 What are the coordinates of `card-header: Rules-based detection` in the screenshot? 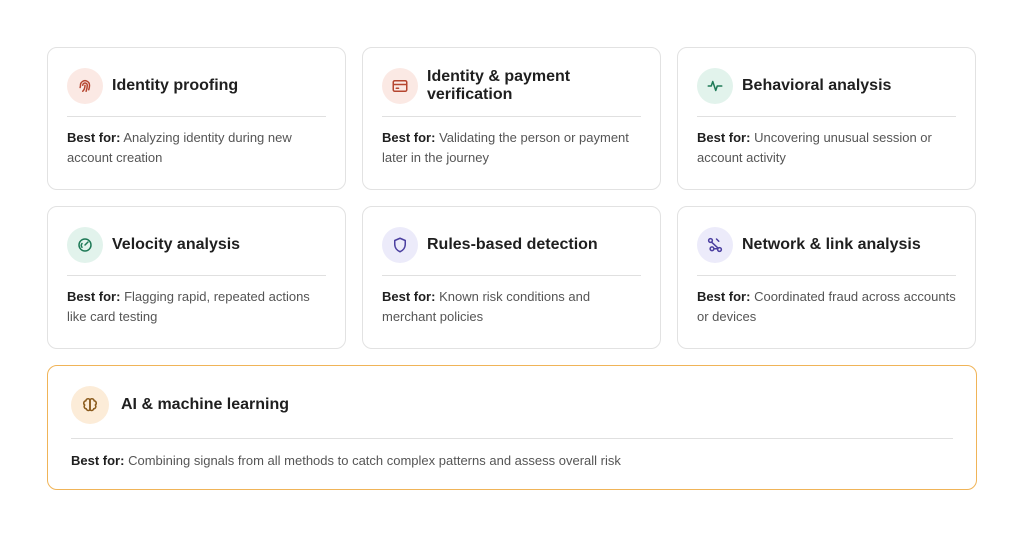 It's located at (511, 251).